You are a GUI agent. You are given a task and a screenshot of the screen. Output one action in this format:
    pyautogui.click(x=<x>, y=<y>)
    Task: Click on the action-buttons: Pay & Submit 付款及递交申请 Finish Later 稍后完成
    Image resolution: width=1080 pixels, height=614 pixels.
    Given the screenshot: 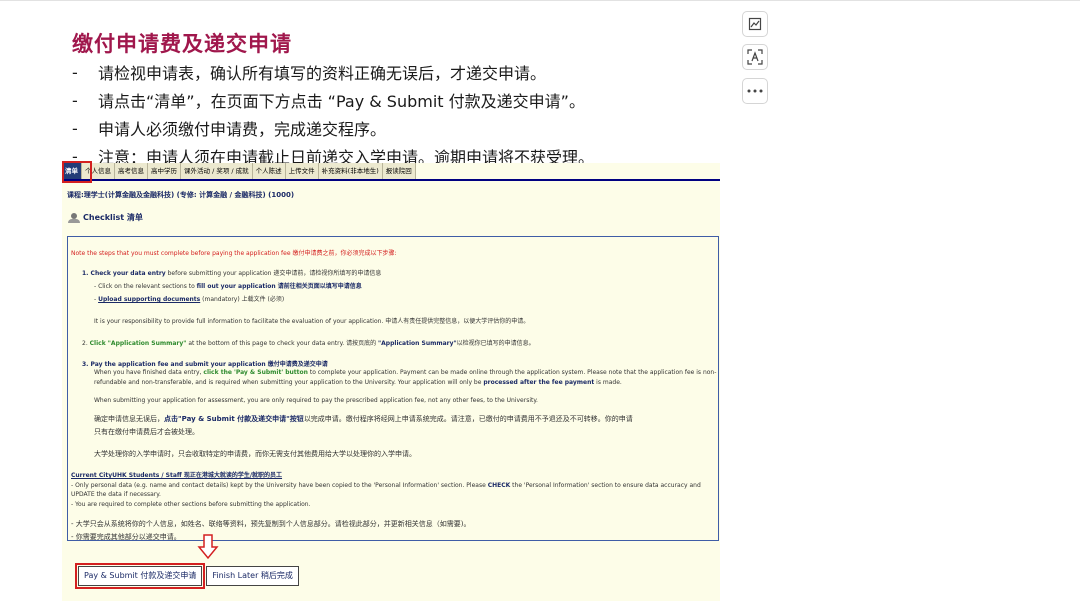 What is the action you would take?
    pyautogui.click(x=186, y=576)
    